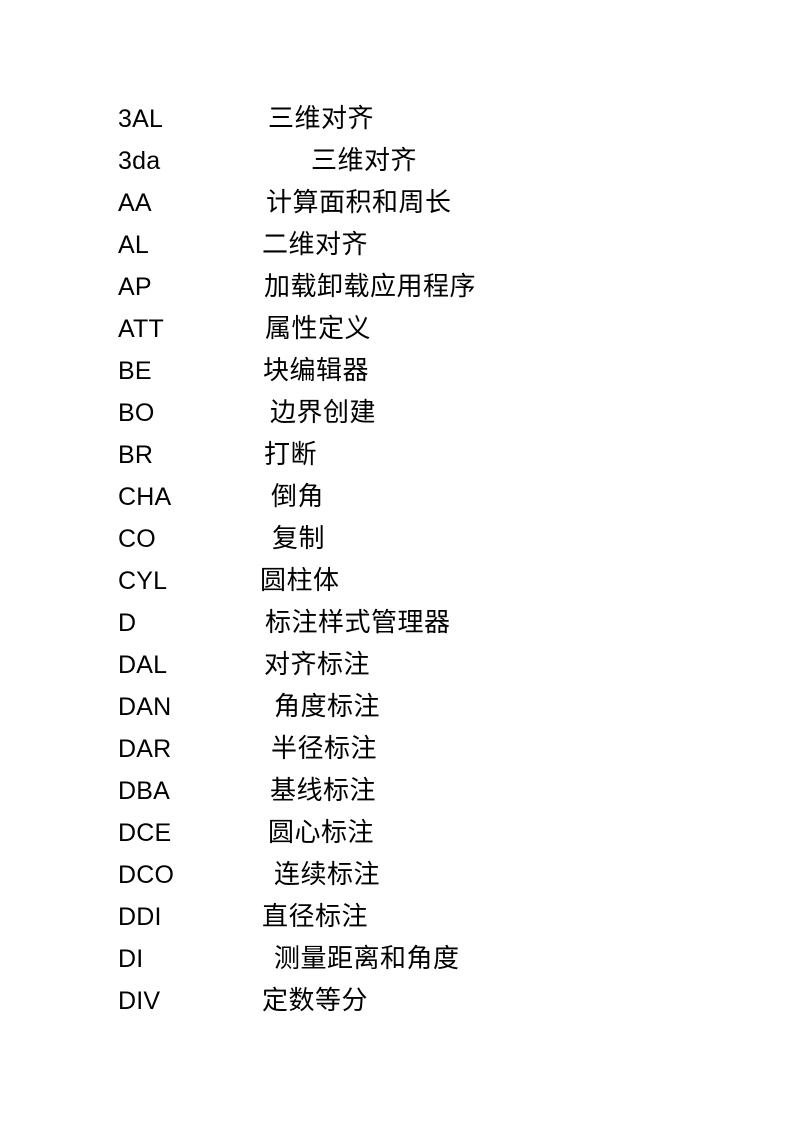 The width and height of the screenshot is (800, 1132). What do you see at coordinates (316, 371) in the screenshot?
I see `alias-description: 块编辑器` at bounding box center [316, 371].